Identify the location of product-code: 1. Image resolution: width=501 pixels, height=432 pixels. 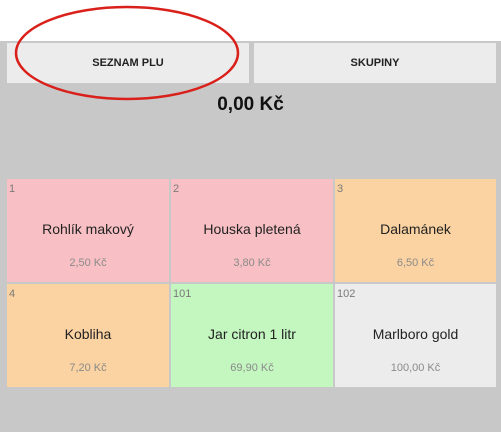
(12, 189).